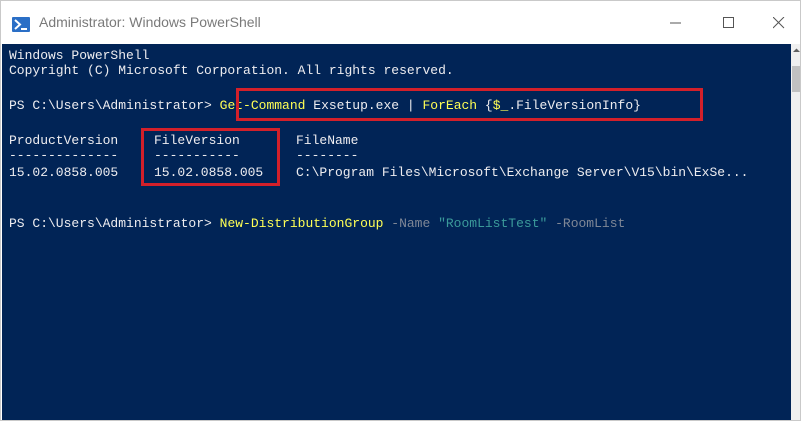  I want to click on close-button, so click(778, 22).